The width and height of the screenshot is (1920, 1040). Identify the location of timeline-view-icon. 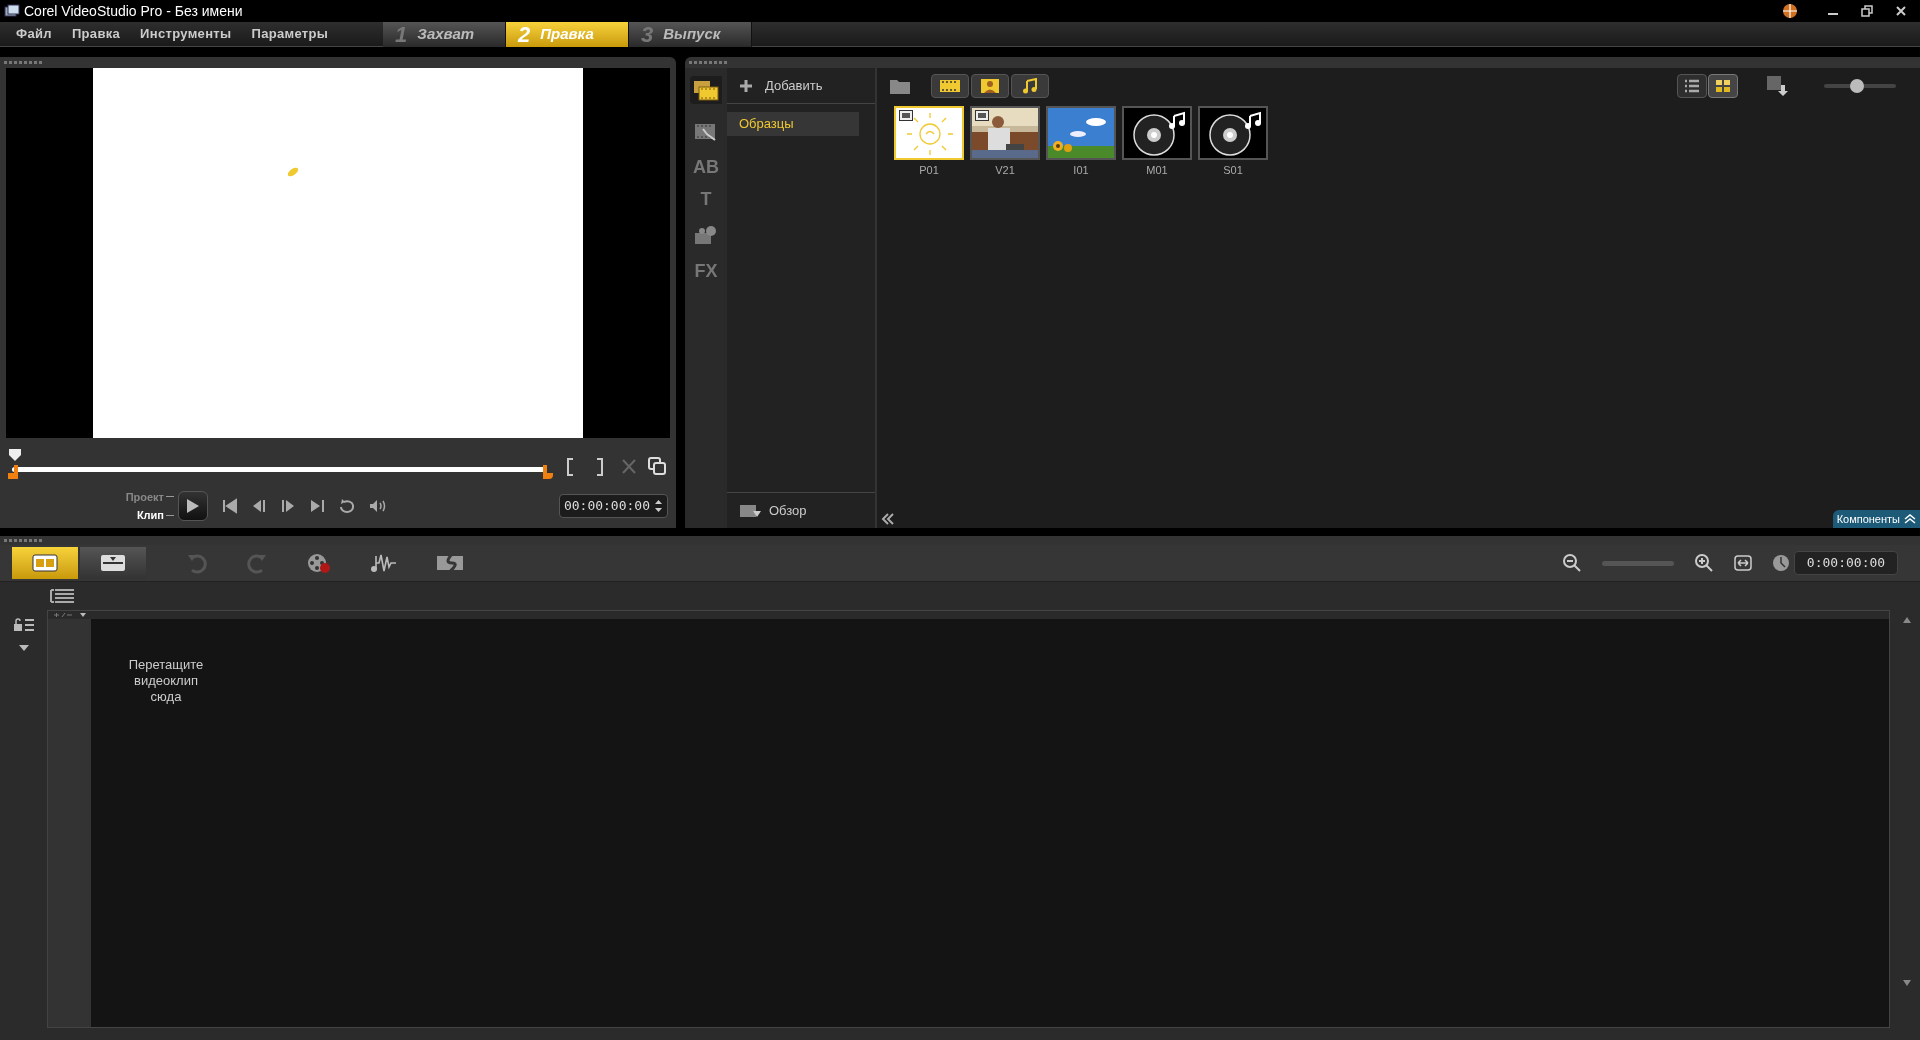
(113, 563).